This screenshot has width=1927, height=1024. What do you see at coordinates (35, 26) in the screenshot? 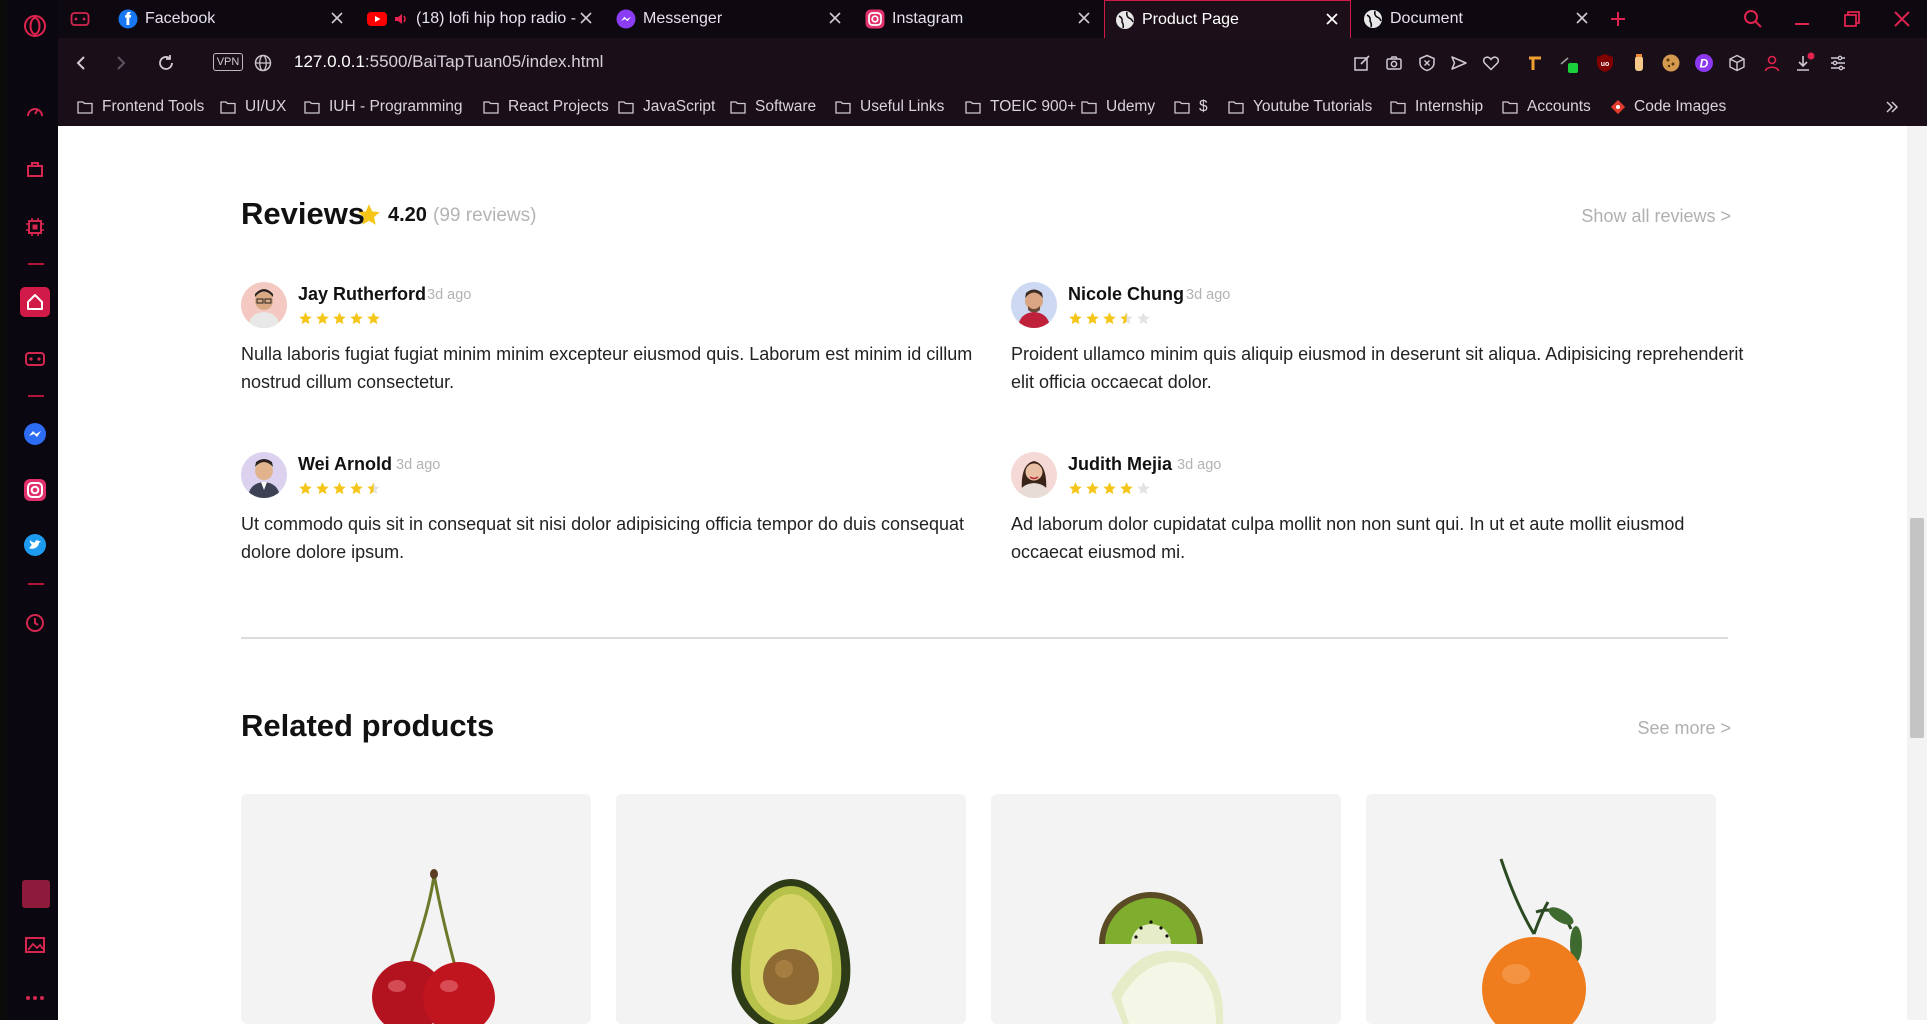
I see `opera-logo-icon` at bounding box center [35, 26].